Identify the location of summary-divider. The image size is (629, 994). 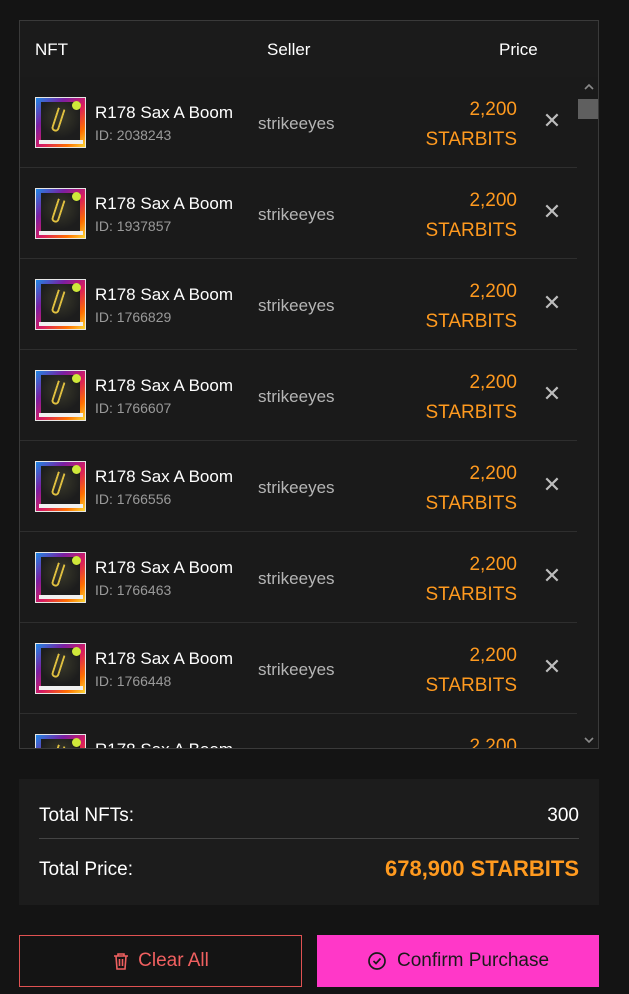
(309, 838).